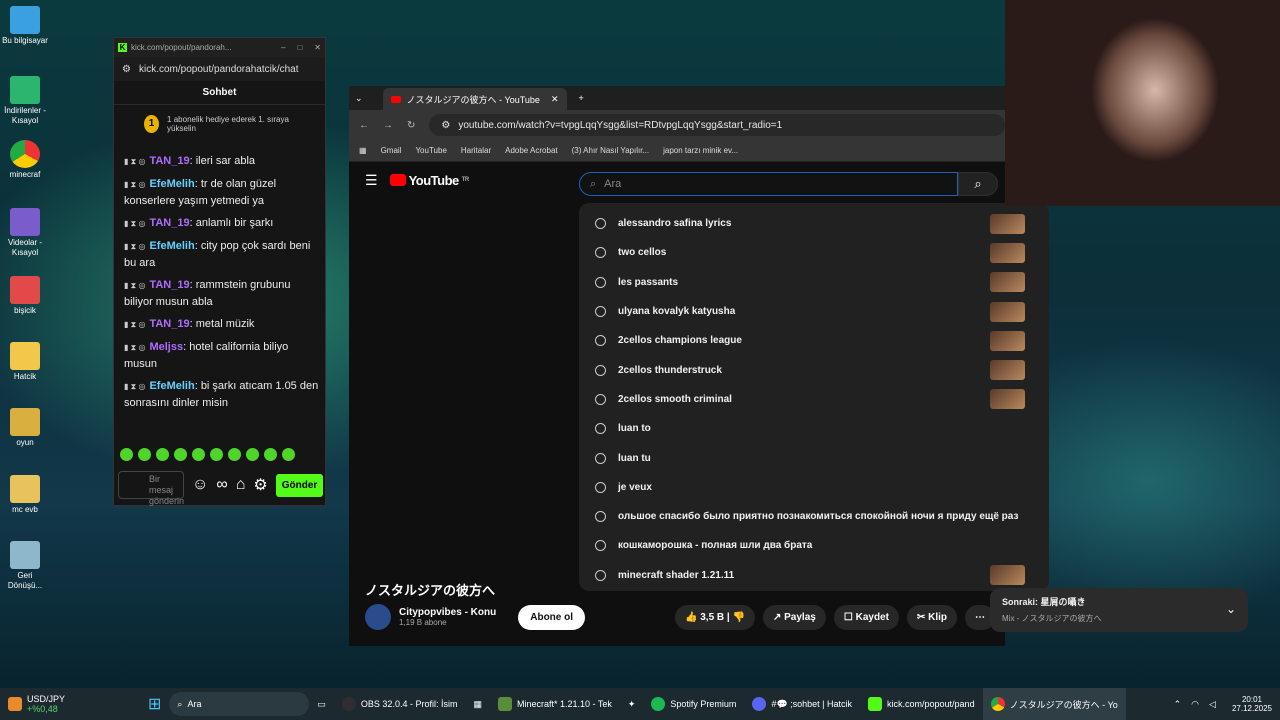 The width and height of the screenshot is (1280, 720). Describe the element at coordinates (978, 184) in the screenshot. I see `search-button: ⌕` at that location.